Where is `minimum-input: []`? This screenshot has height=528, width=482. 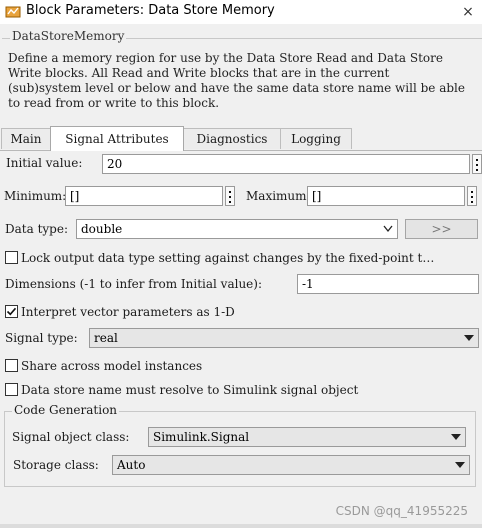 minimum-input: [] is located at coordinates (144, 196).